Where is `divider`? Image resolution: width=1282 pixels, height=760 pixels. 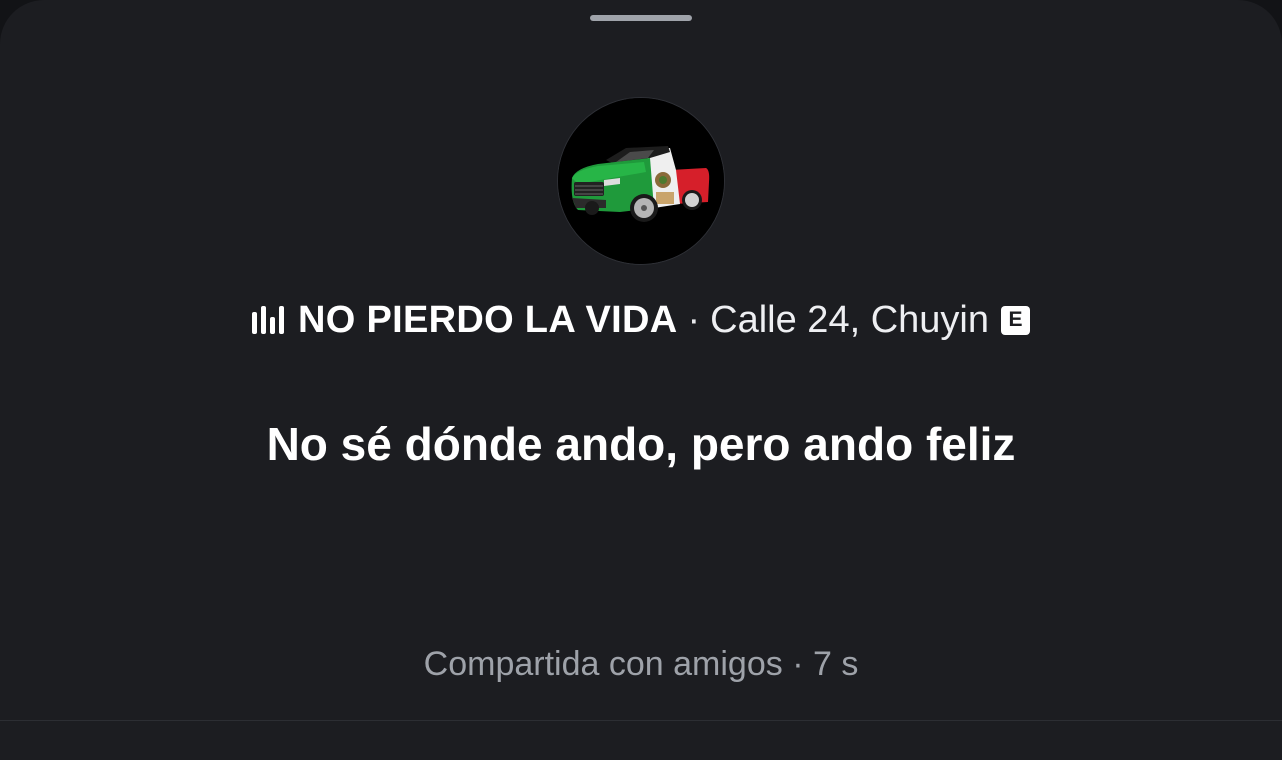
divider is located at coordinates (641, 720).